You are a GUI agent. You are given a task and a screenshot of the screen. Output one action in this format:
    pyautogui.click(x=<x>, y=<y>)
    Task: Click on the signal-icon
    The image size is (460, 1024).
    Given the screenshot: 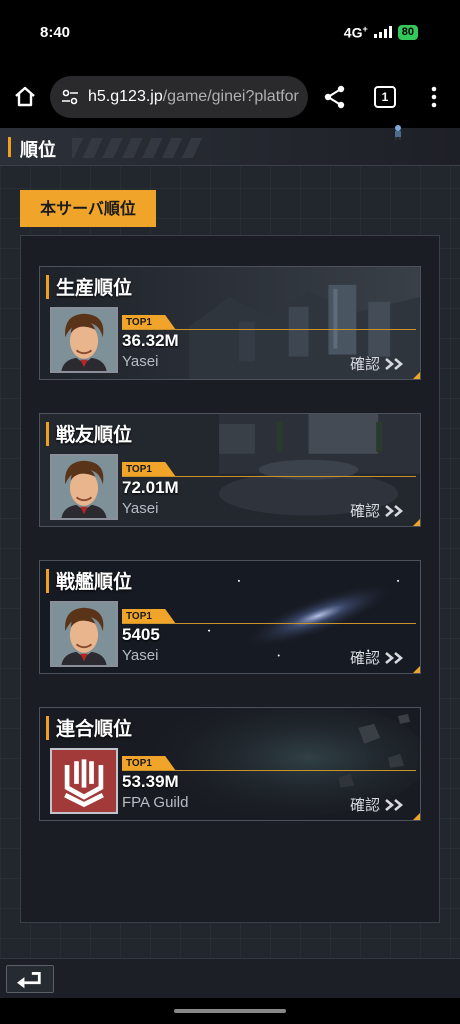 What is the action you would take?
    pyautogui.click(x=382, y=32)
    